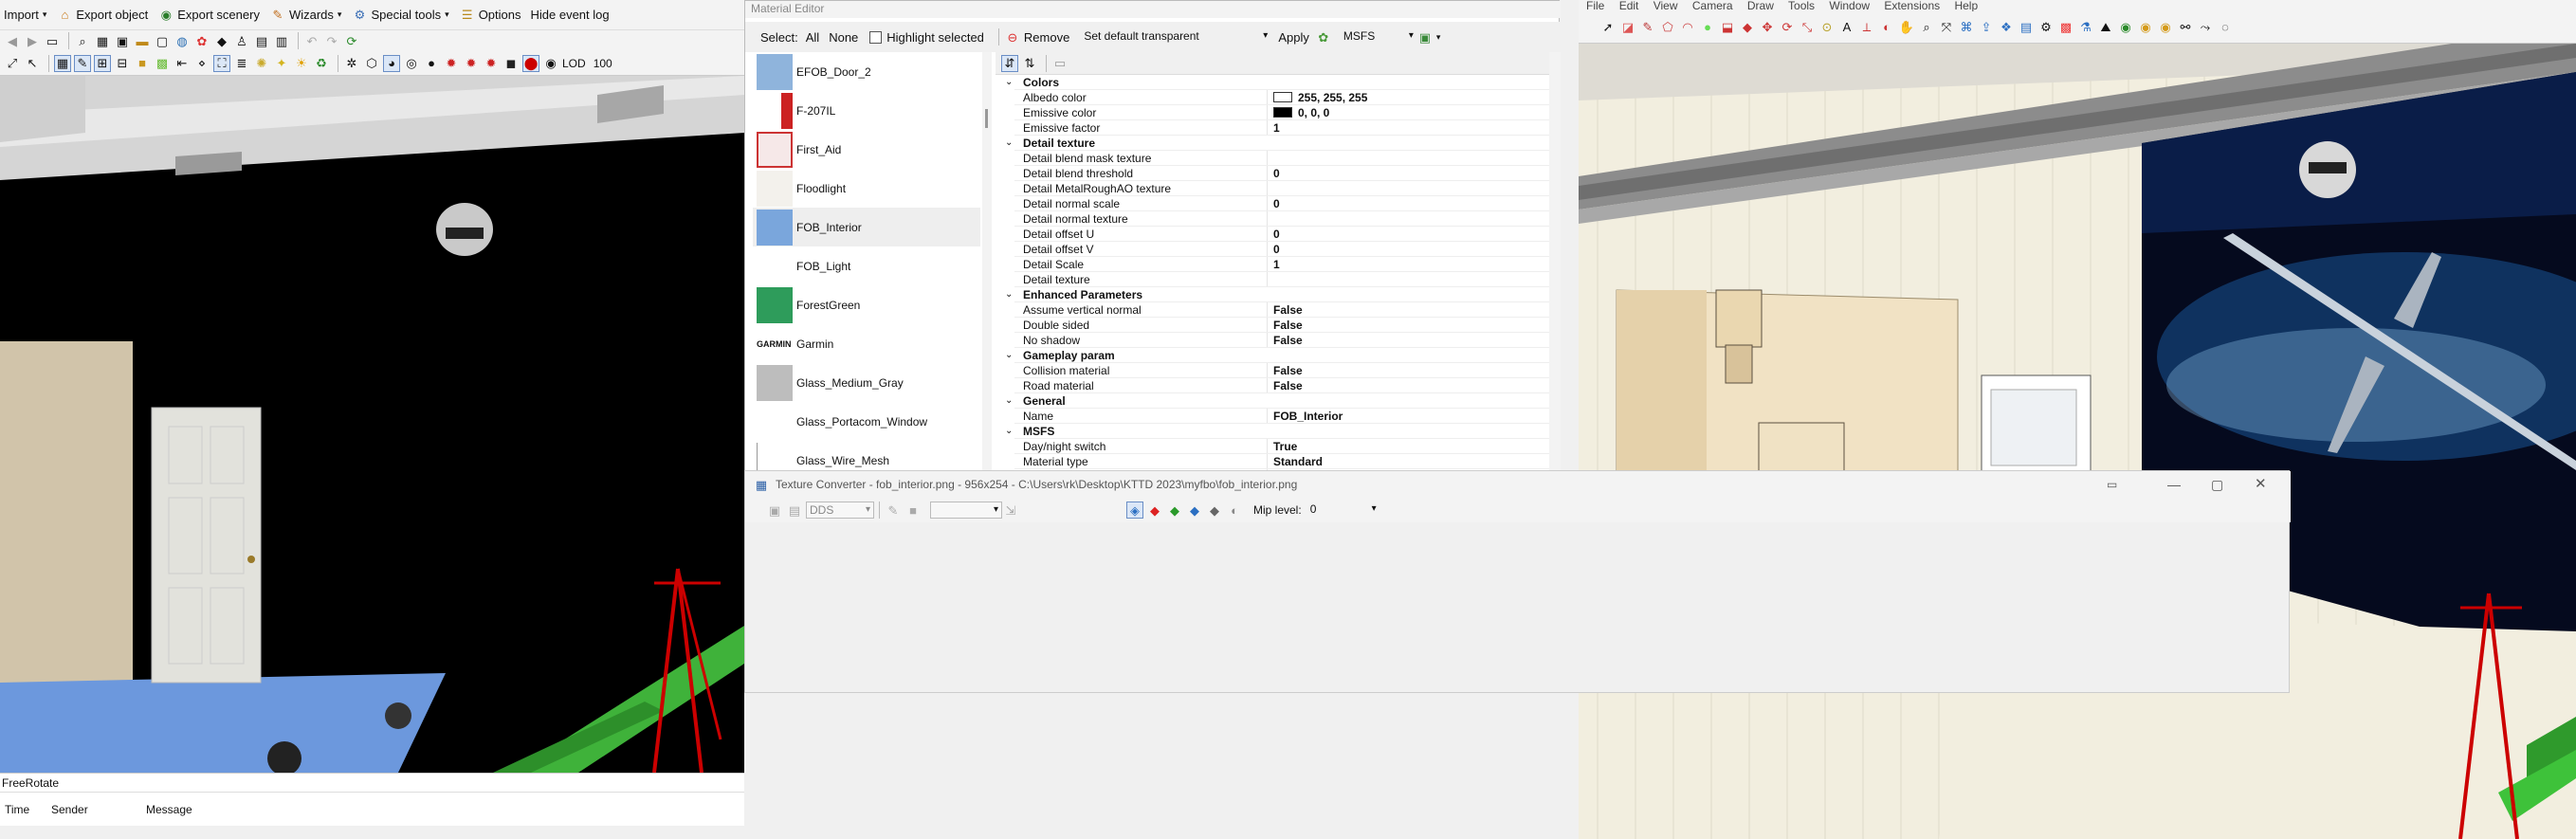 The width and height of the screenshot is (2576, 839). What do you see at coordinates (1278, 173) in the screenshot?
I see `property-row: Detail blend threshold 0` at bounding box center [1278, 173].